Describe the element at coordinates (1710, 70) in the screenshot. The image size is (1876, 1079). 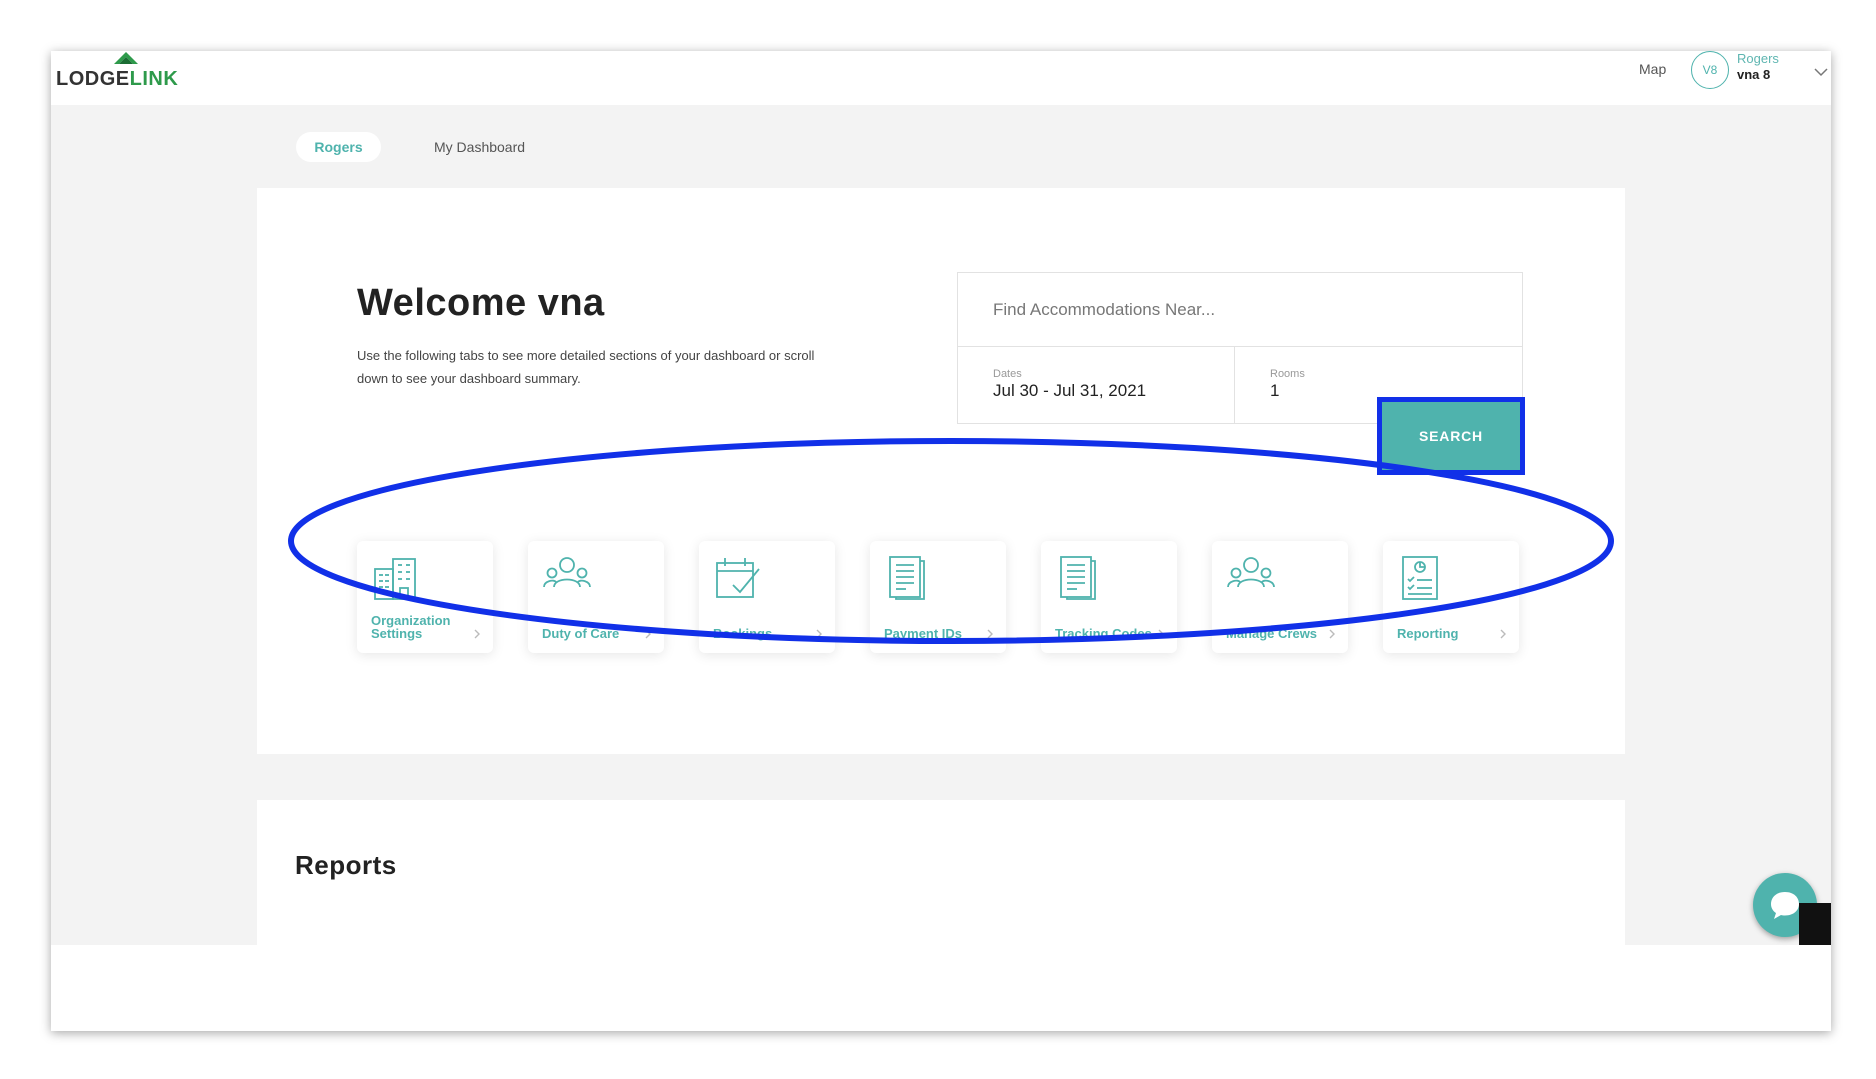
I see `avatar: V8` at that location.